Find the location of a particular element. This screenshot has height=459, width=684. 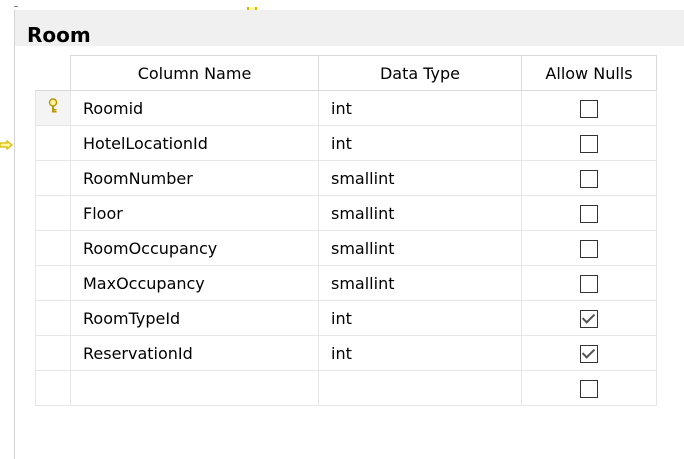

table-row: MaxOccupancy smallint is located at coordinates (346, 283).